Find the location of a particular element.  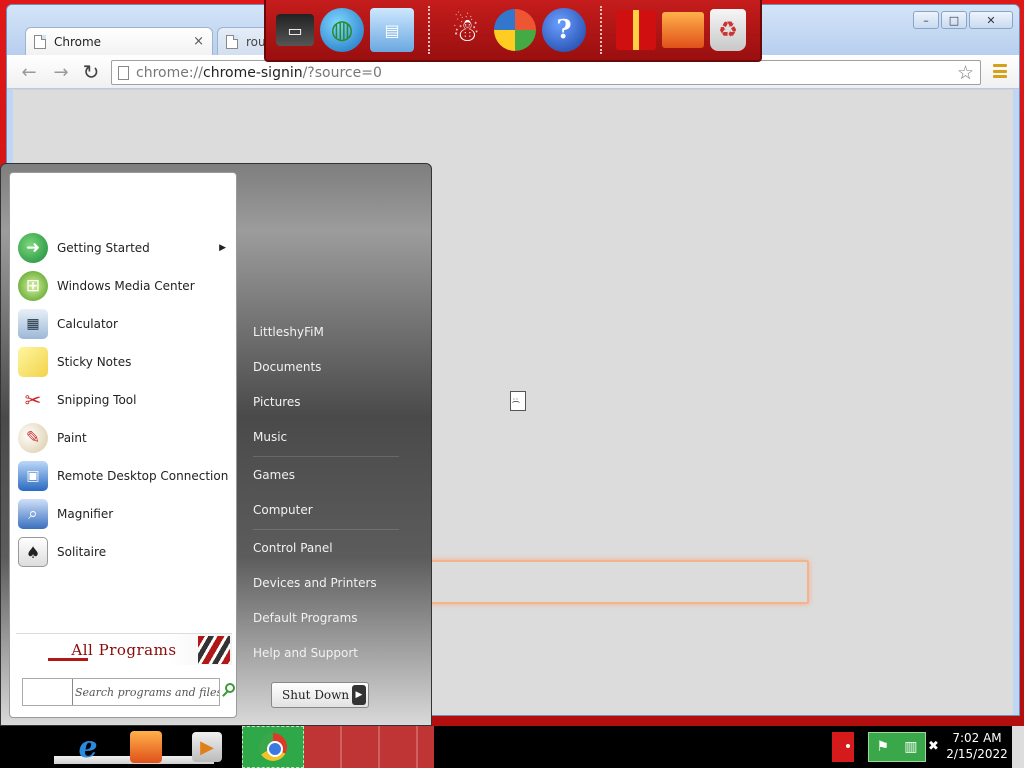

help-icon: ? is located at coordinates (564, 30).